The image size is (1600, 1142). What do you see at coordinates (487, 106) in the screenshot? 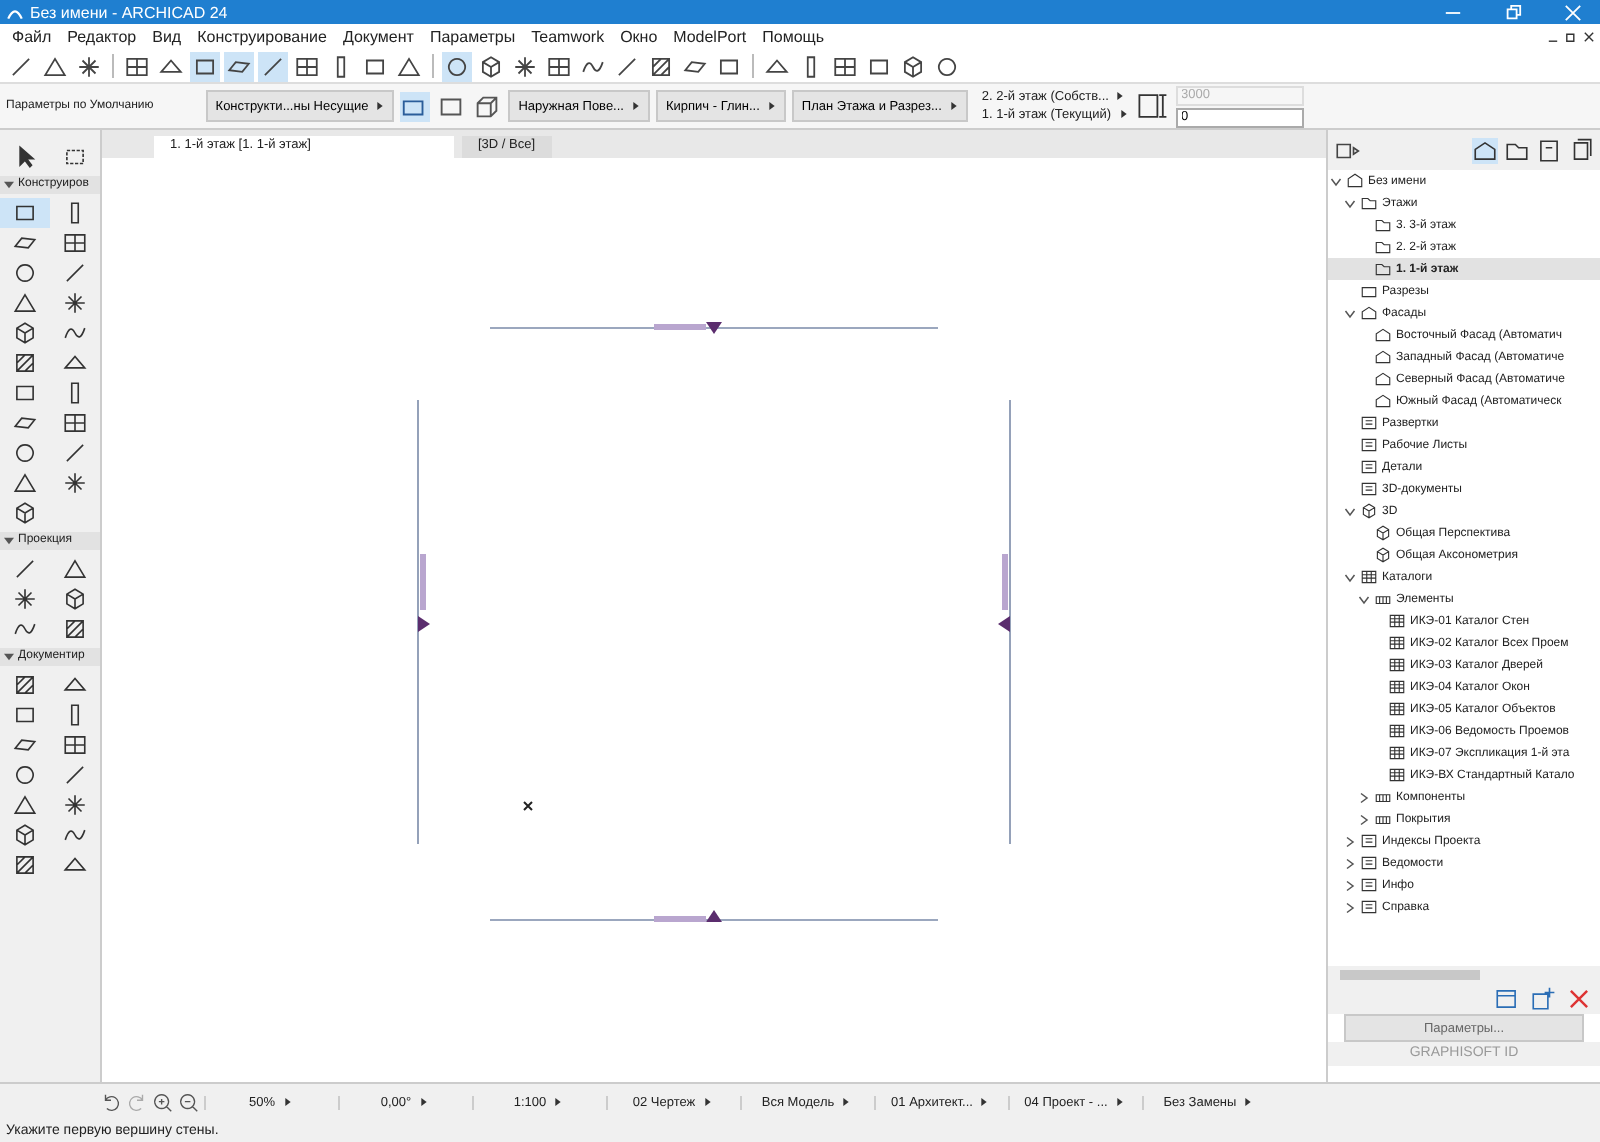
I see `box-outline-icon` at bounding box center [487, 106].